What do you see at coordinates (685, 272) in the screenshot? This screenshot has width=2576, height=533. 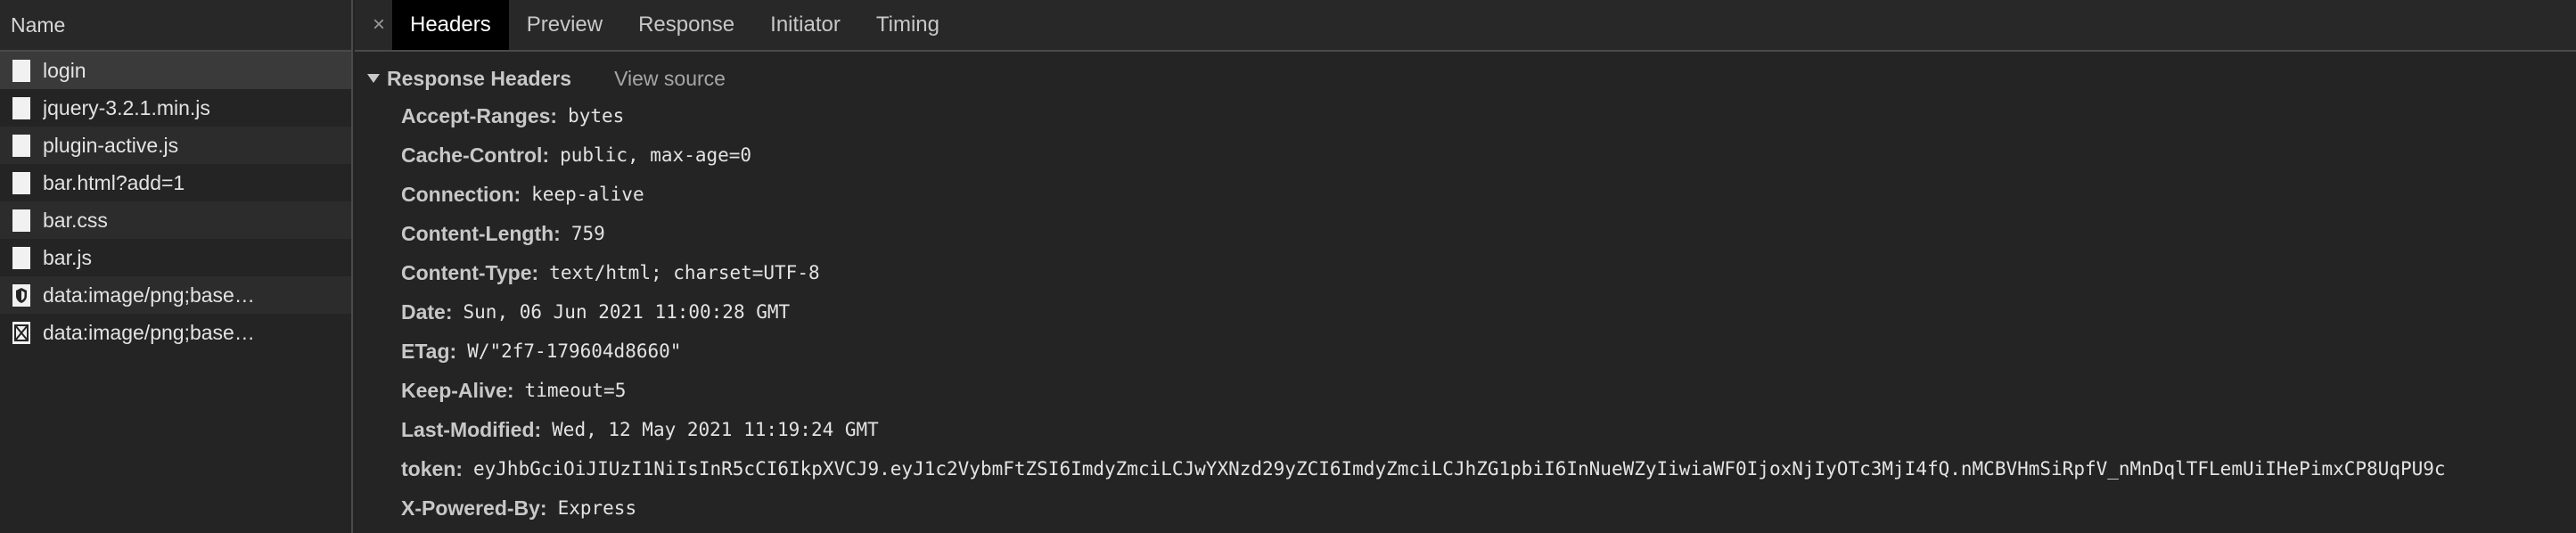 I see `header-value: text/html; charset=UTF-8` at bounding box center [685, 272].